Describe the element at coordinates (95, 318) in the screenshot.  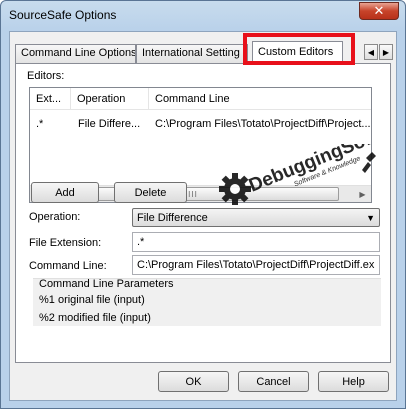
I see `param-item: %2 modified file (input)` at that location.